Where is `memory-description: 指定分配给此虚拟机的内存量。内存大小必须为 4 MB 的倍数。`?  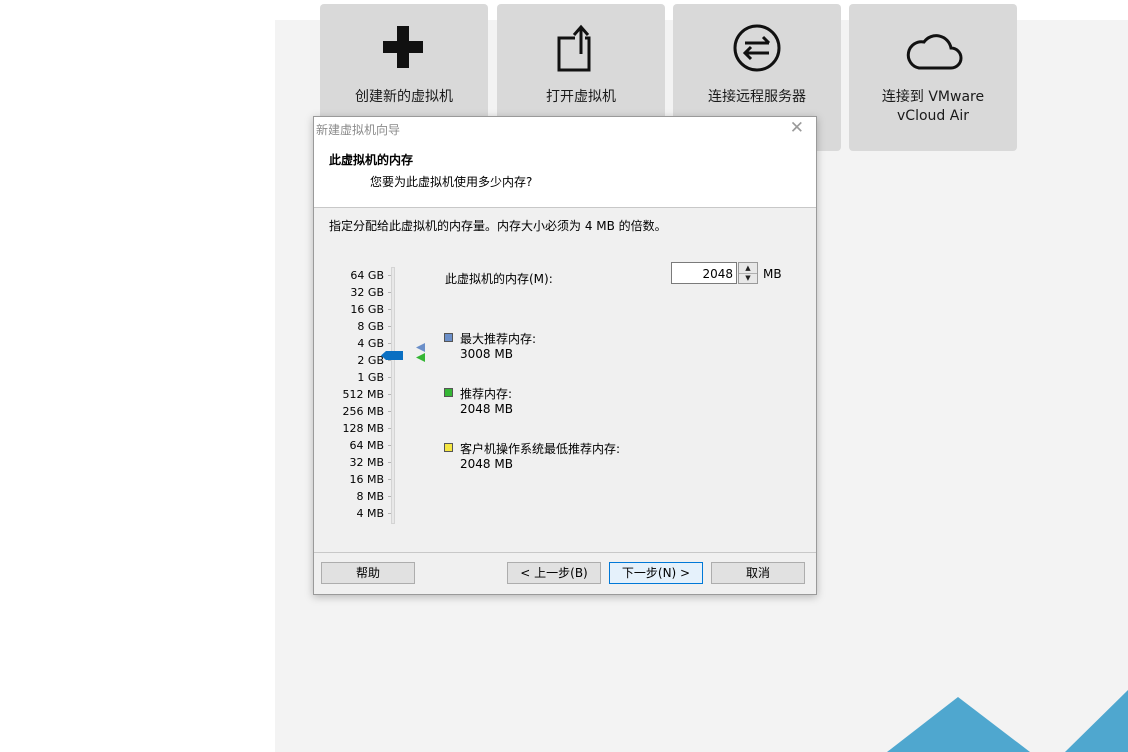 memory-description: 指定分配给此虚拟机的内存量。内存大小必须为 4 MB 的倍数。 is located at coordinates (498, 226).